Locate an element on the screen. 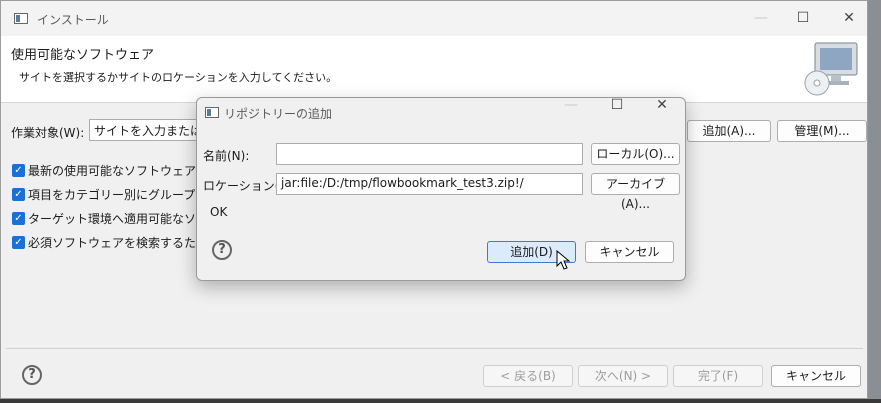 This screenshot has height=403, width=881. finish-button: 完了(F) is located at coordinates (718, 376).